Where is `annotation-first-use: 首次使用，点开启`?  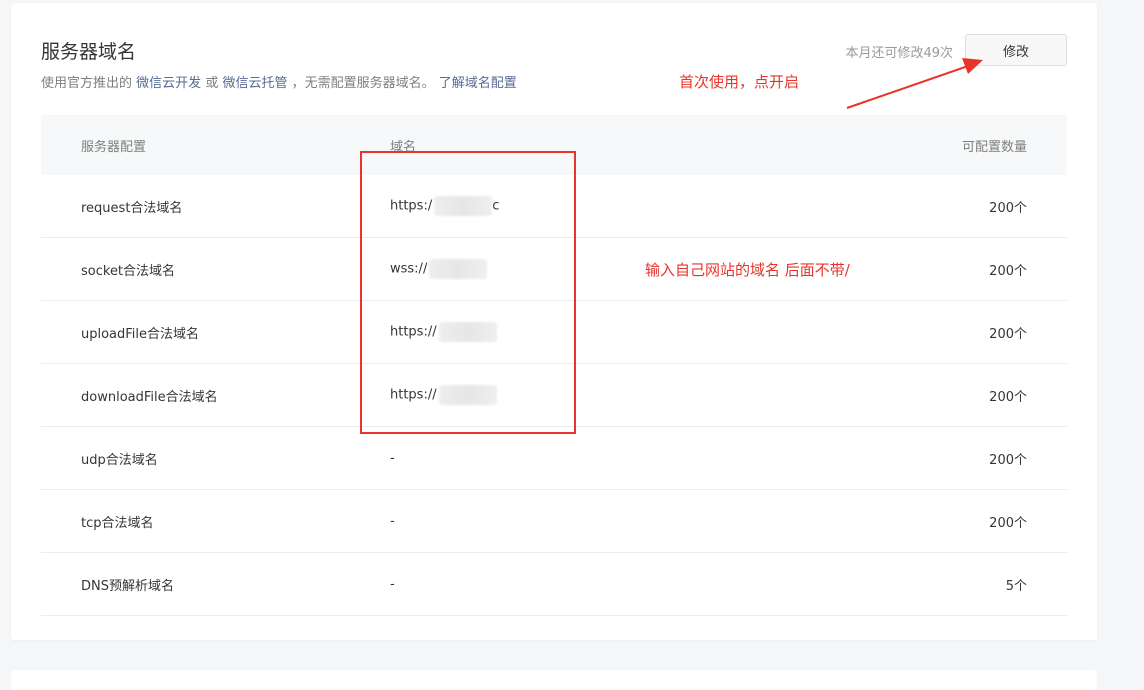 annotation-first-use: 首次使用，点开启 is located at coordinates (739, 82).